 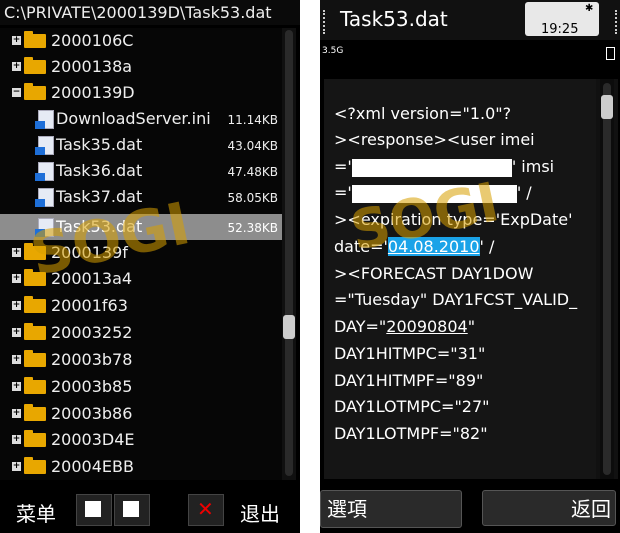 I want to click on file-name: Task53.dat, so click(x=99, y=226).